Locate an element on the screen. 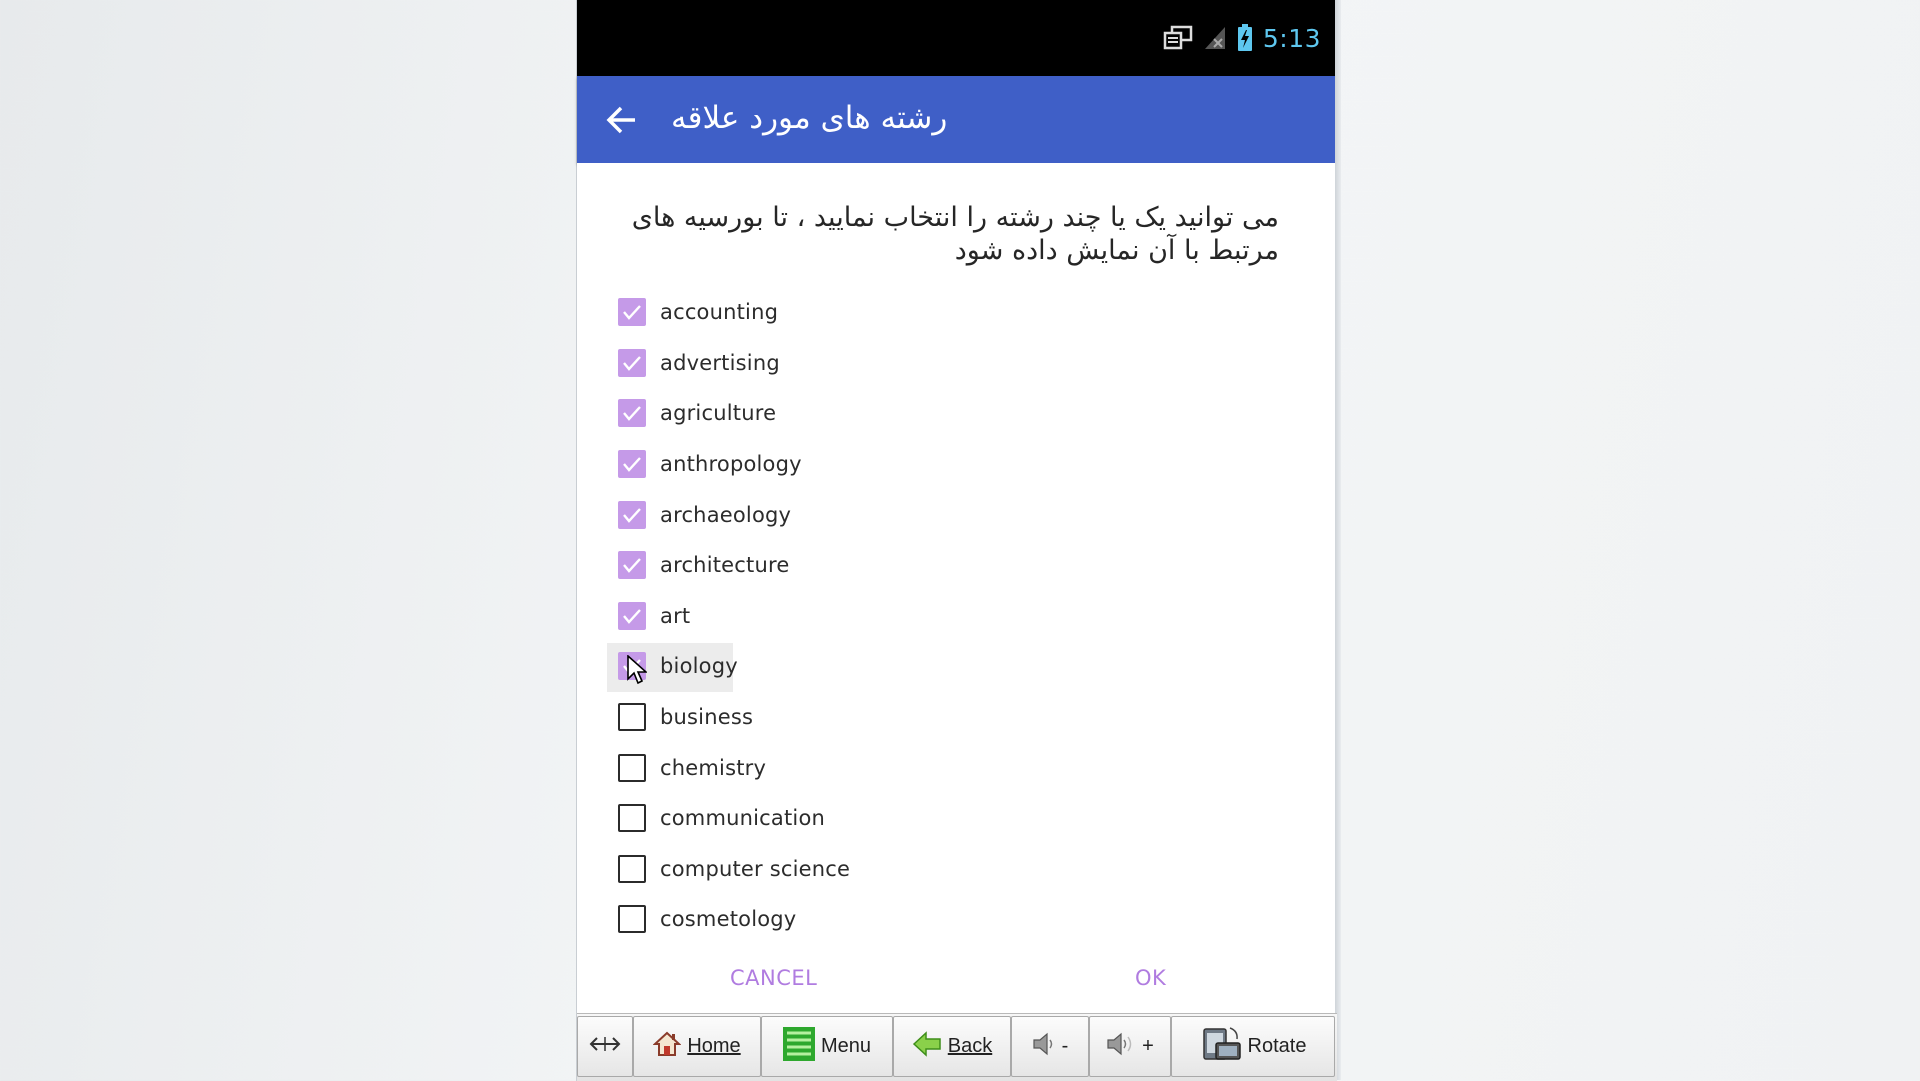 The height and width of the screenshot is (1081, 1920). option-label: anthropology is located at coordinates (731, 464).